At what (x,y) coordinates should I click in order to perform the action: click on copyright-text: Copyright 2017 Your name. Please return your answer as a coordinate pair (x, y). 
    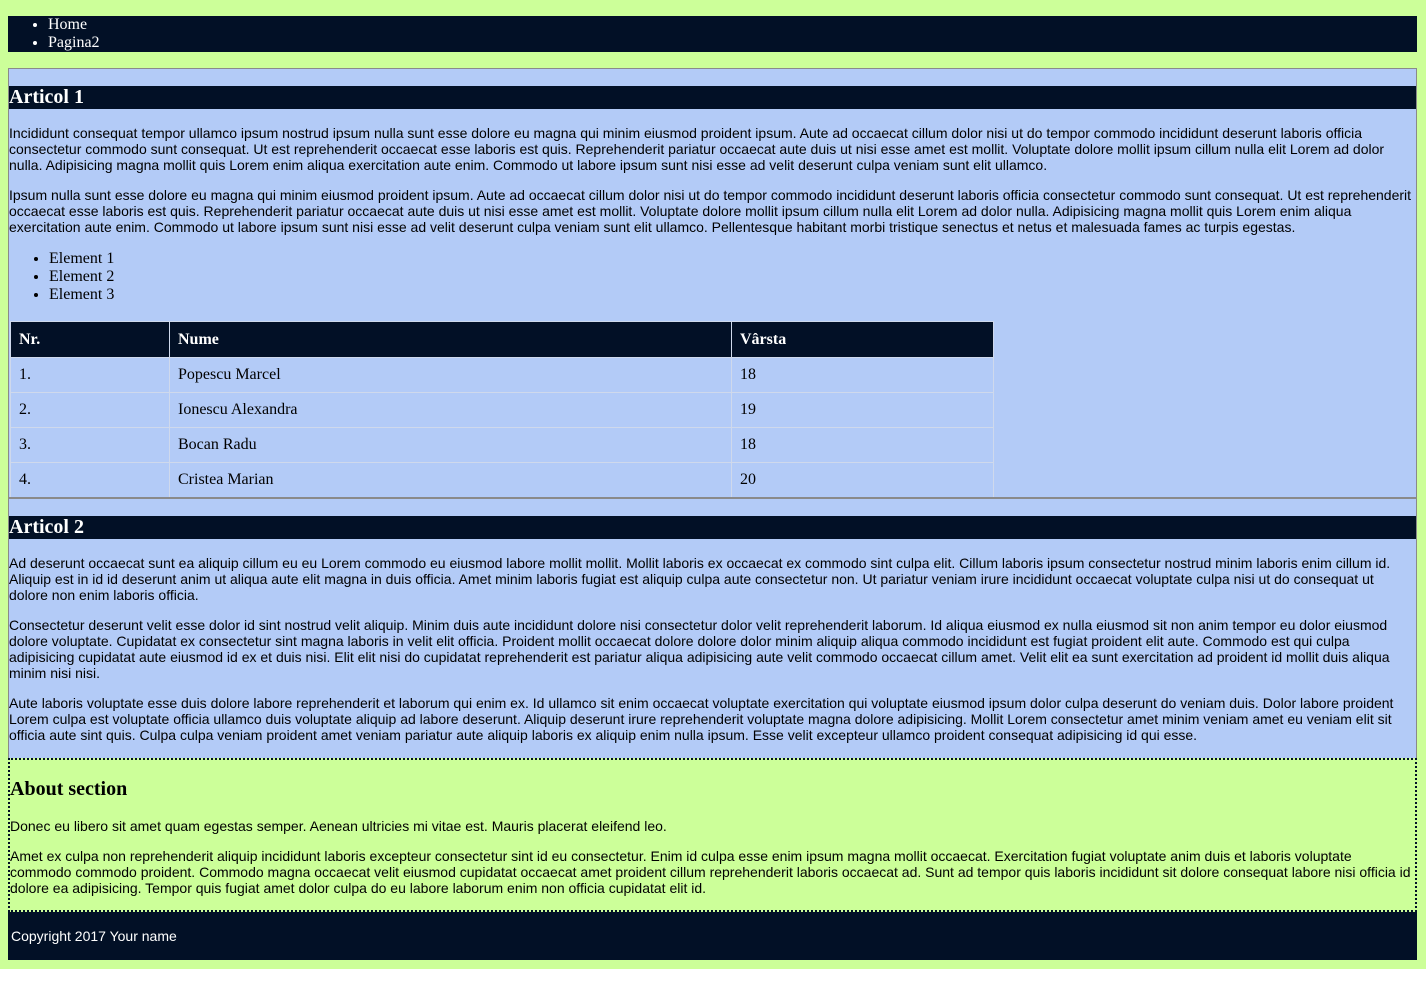
    Looking at the image, I should click on (94, 936).